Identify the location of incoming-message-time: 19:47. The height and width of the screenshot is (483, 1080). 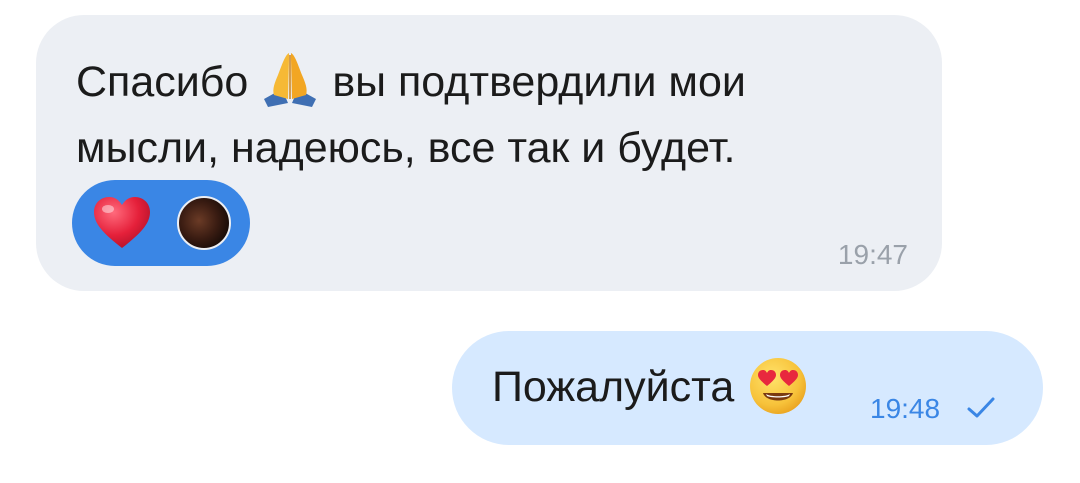
(872, 254).